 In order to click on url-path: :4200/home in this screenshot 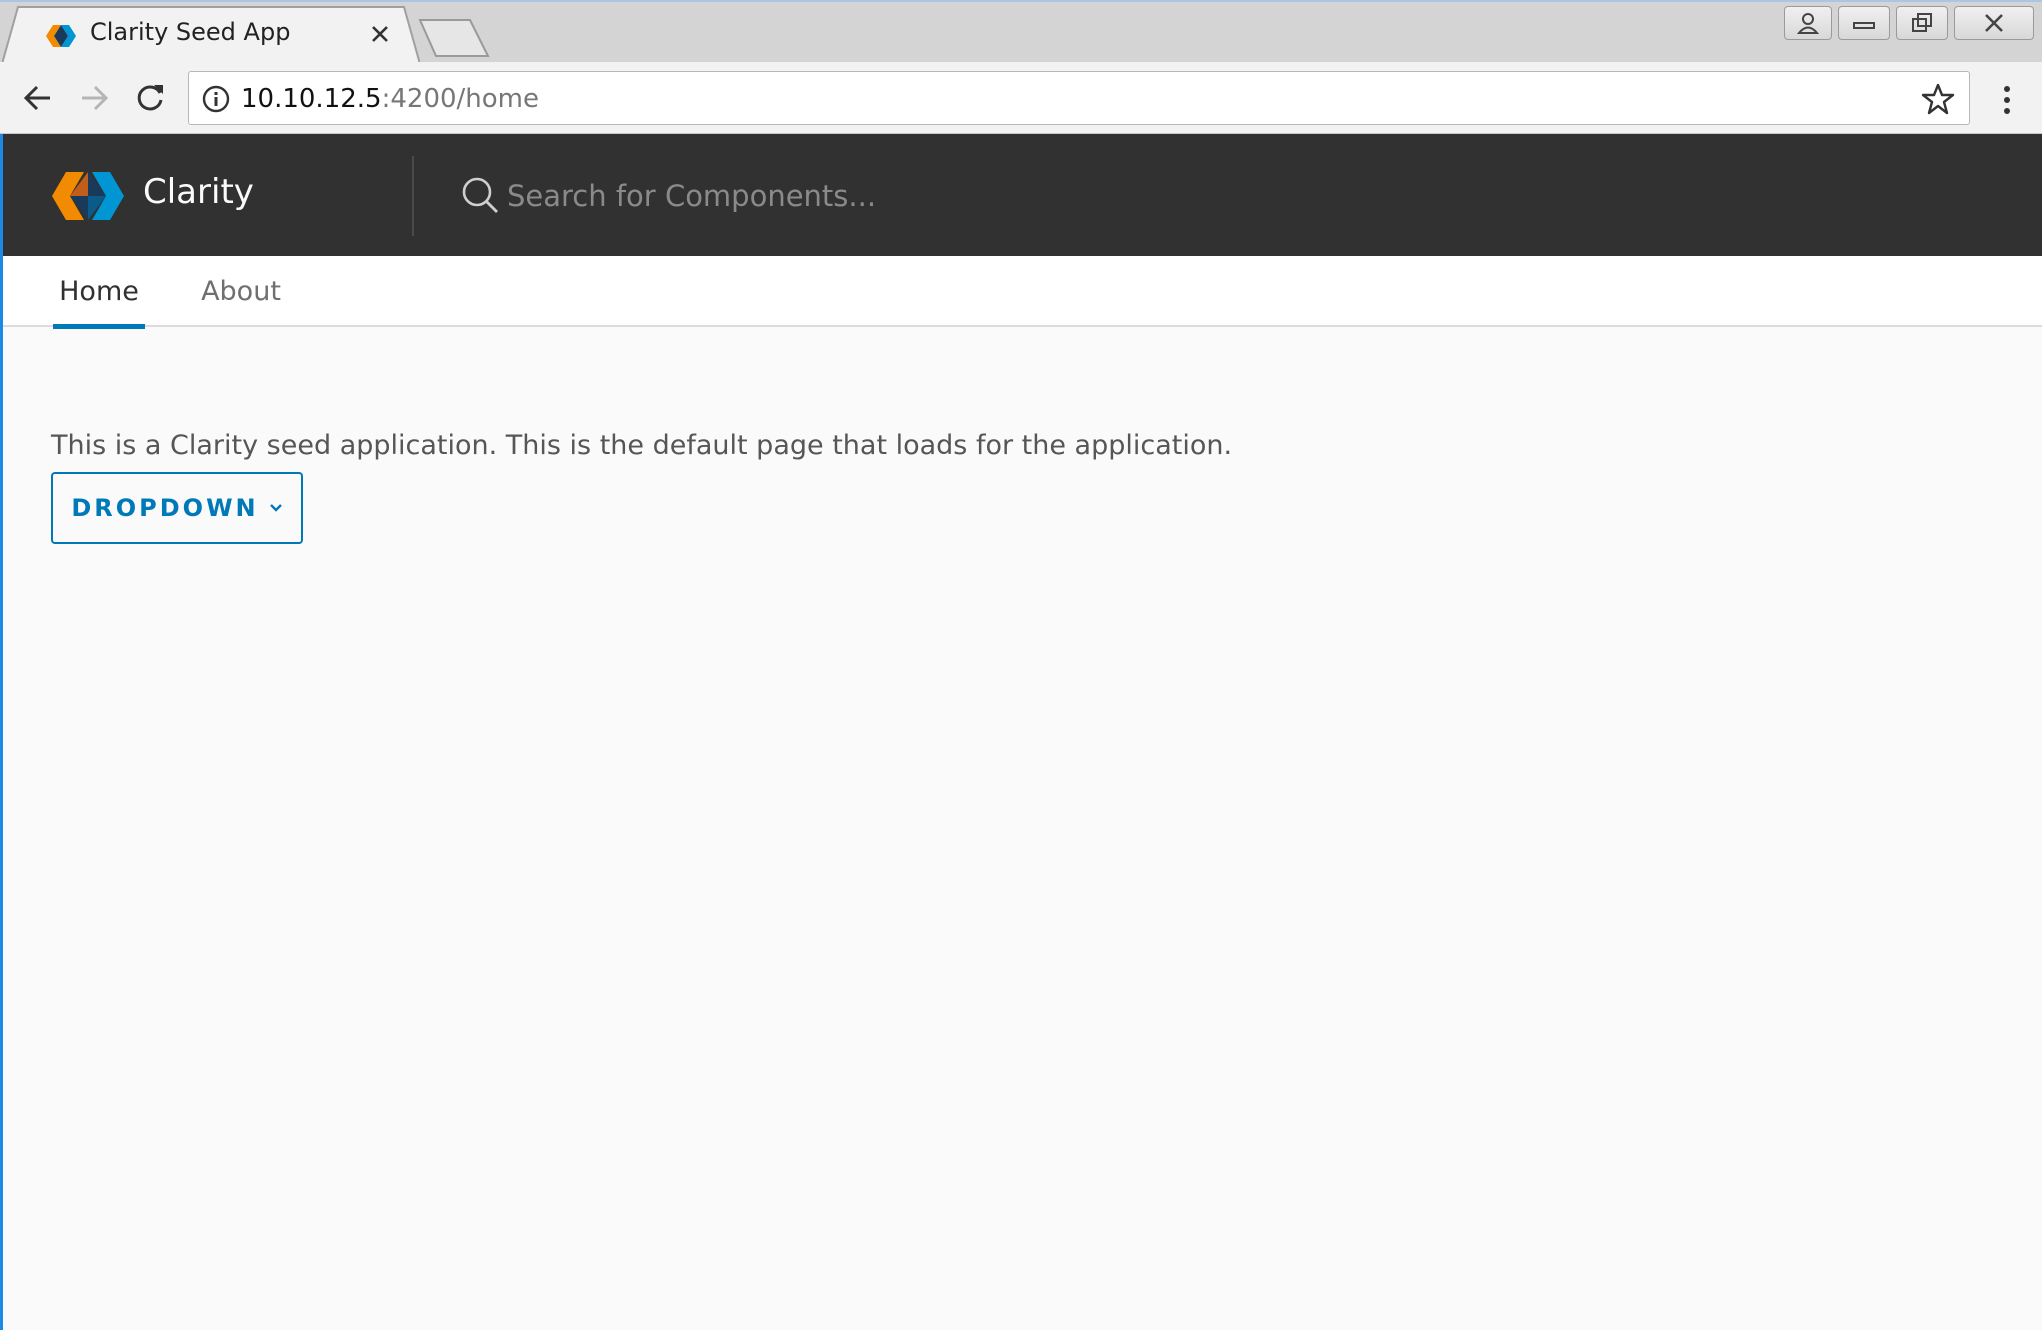, I will do `click(460, 99)`.